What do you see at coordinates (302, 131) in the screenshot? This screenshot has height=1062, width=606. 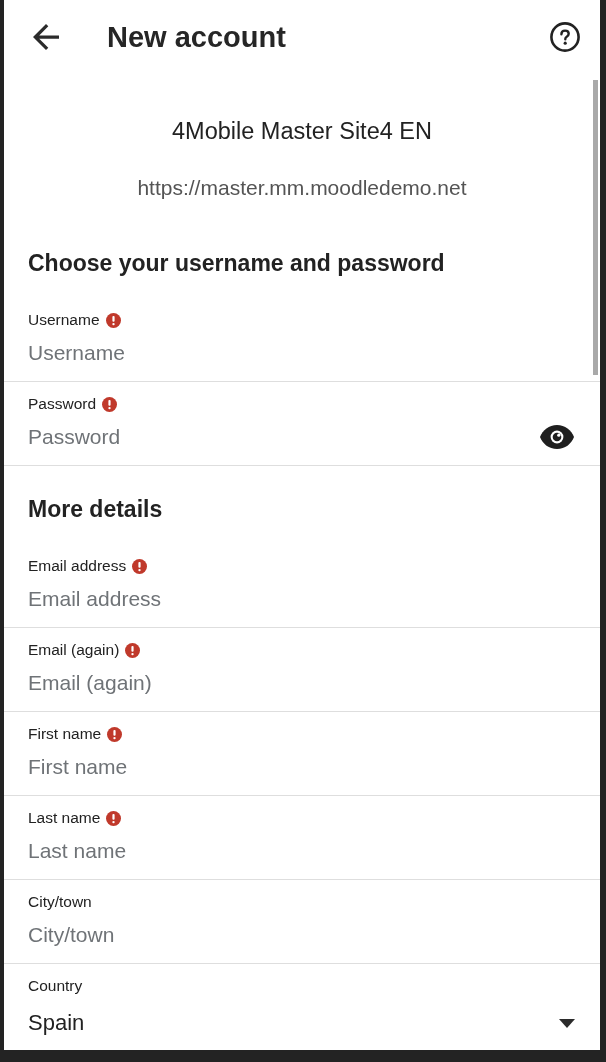 I see `site-name: 4Mobile Master Site4 EN` at bounding box center [302, 131].